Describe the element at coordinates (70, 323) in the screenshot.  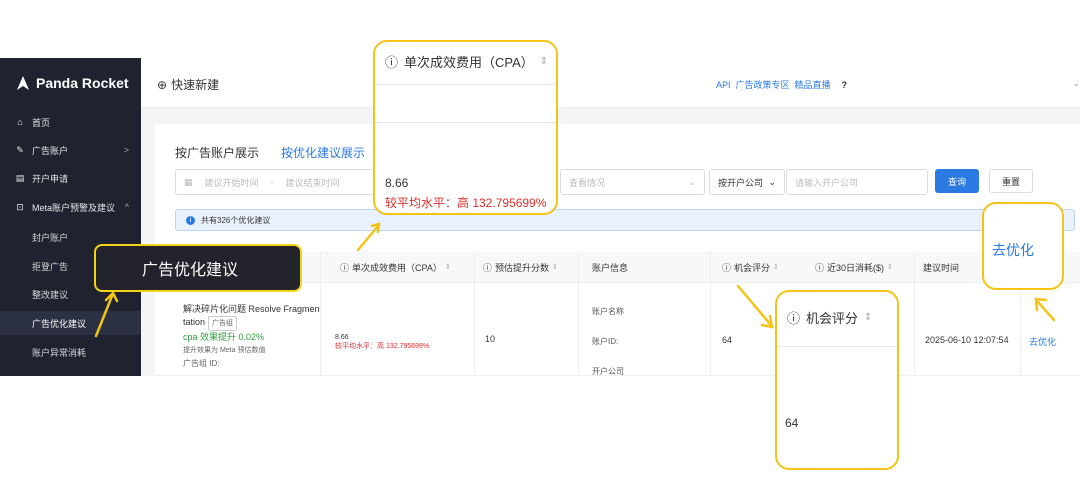
I see `sidebar-subitem-ad-optimization: 广告优化建议` at that location.